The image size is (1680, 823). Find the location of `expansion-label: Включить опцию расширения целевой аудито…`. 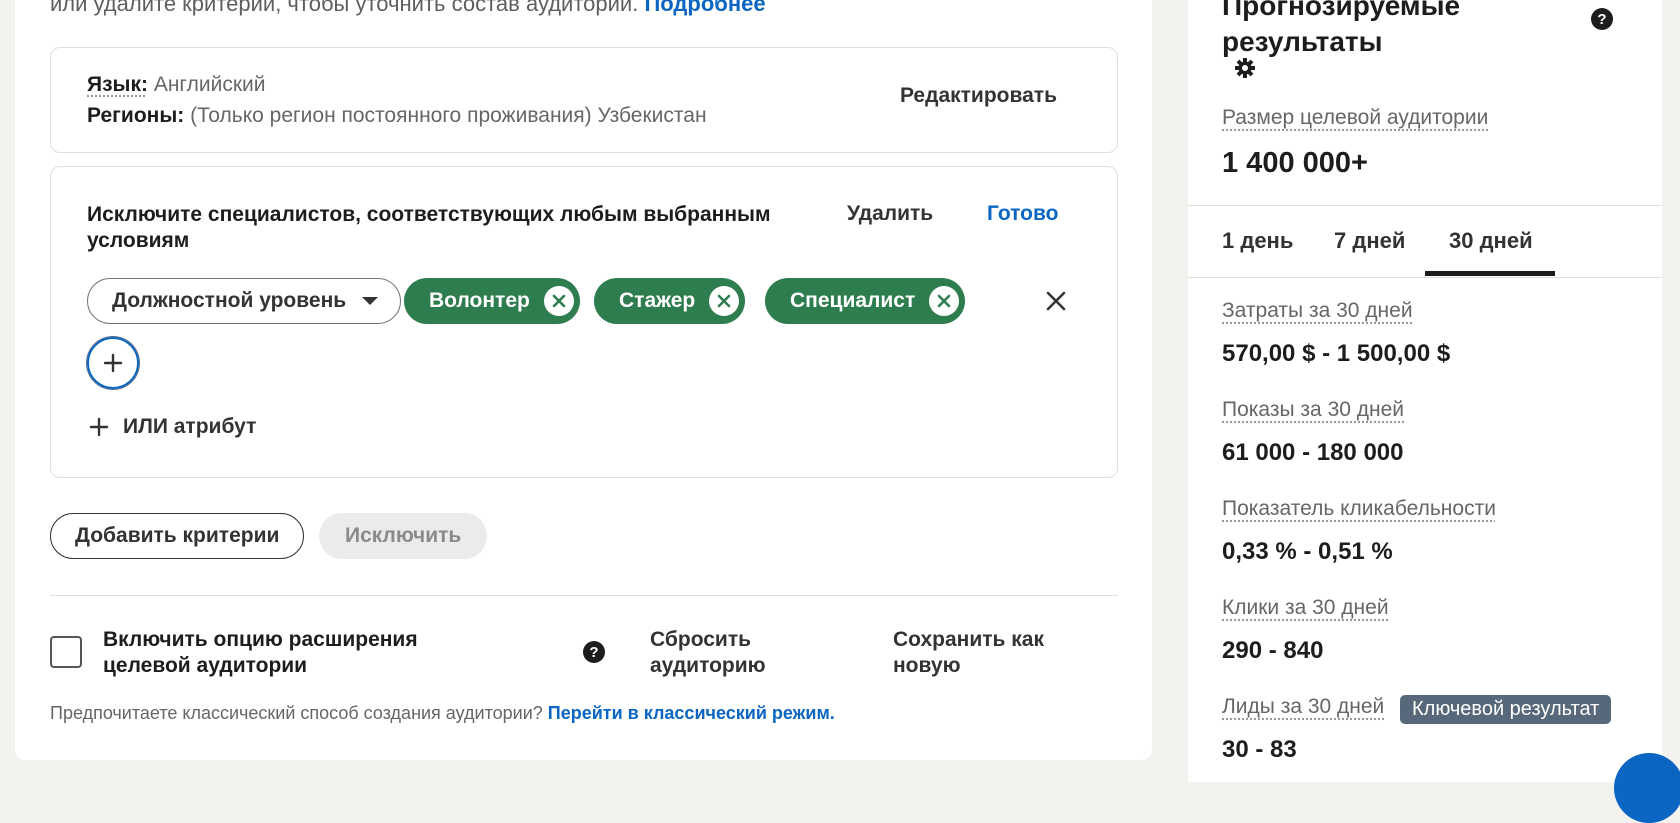

expansion-label: Включить опцию расширения целевой аудито… is located at coordinates (273, 653).